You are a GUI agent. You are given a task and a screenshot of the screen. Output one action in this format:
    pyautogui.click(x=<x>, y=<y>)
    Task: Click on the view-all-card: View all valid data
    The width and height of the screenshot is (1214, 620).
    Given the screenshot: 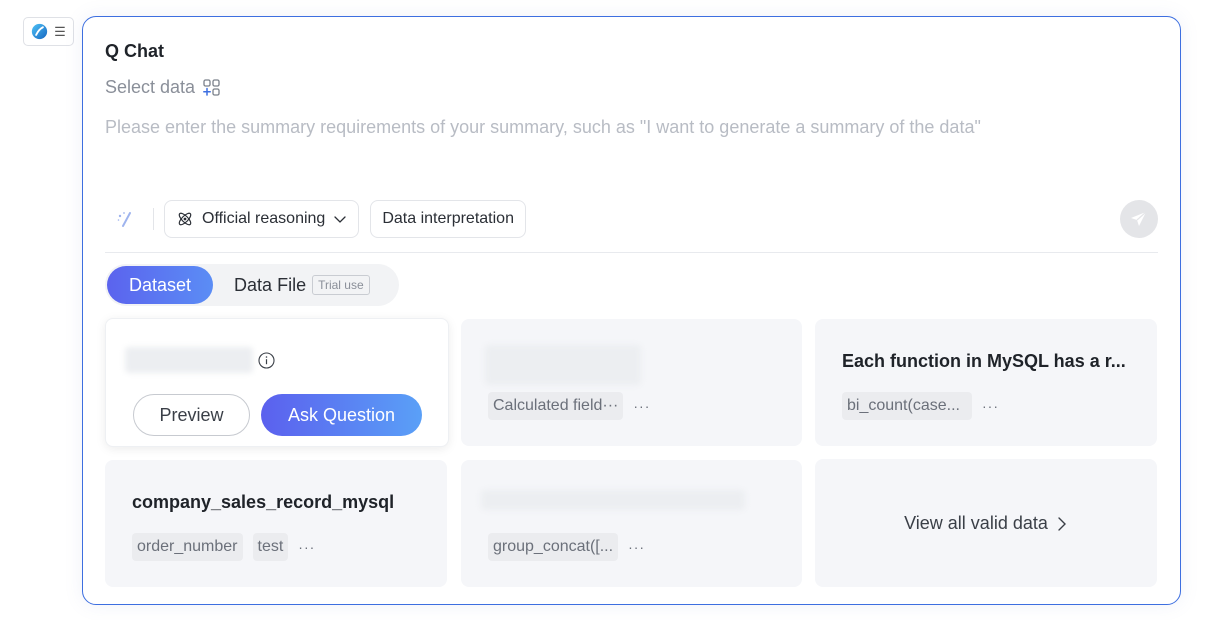 What is the action you would take?
    pyautogui.click(x=986, y=523)
    